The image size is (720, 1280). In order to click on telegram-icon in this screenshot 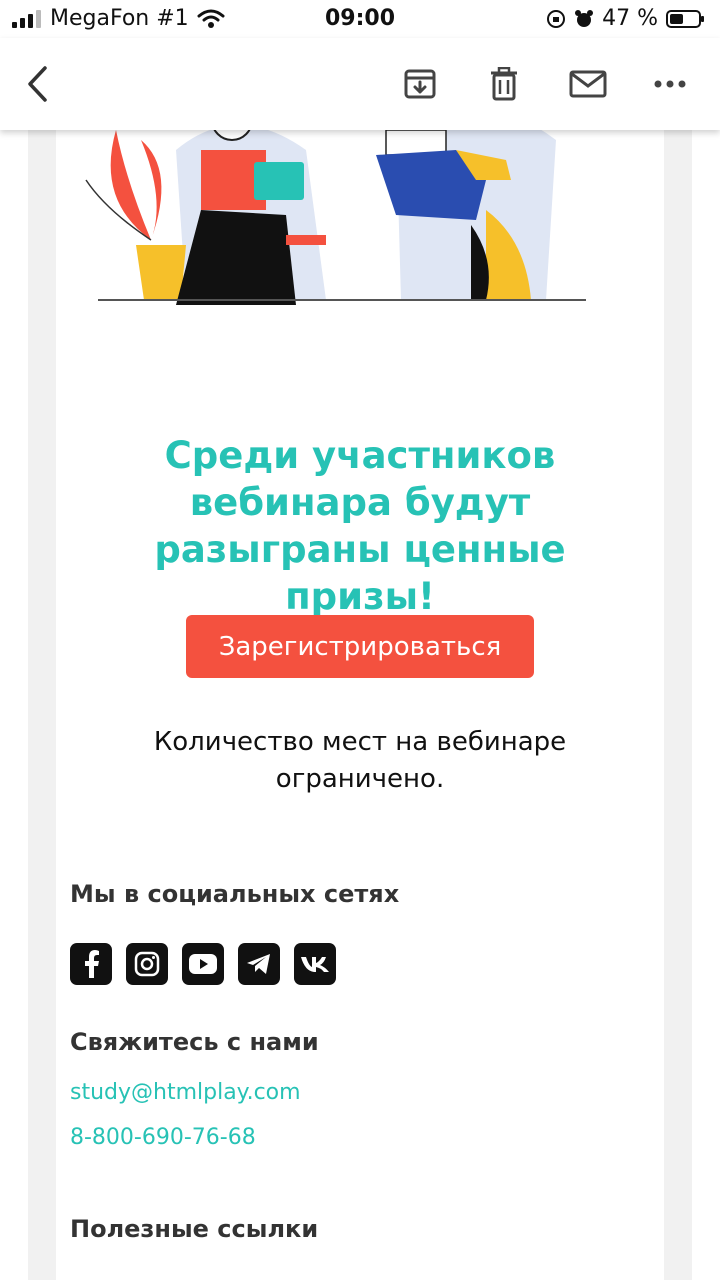, I will do `click(258, 964)`.